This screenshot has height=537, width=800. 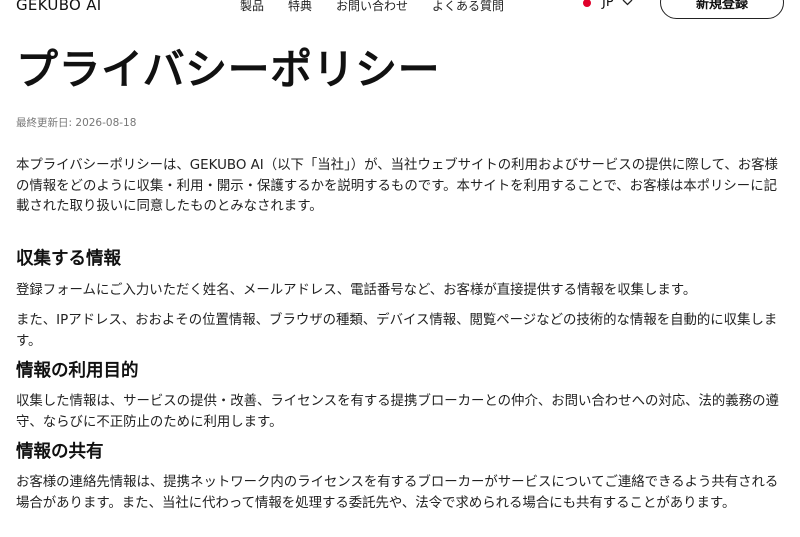 I want to click on section-heading-collected-info: 収集する情報, so click(x=68, y=258).